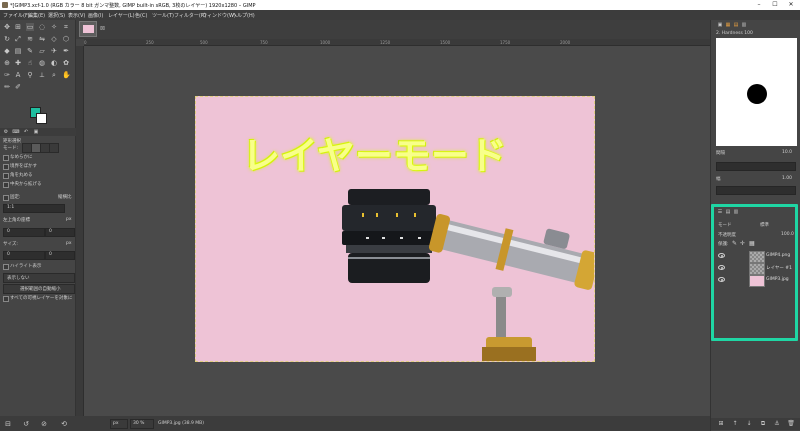  What do you see at coordinates (720, 212) in the screenshot?
I see `layers-tab-icon: ☰` at bounding box center [720, 212].